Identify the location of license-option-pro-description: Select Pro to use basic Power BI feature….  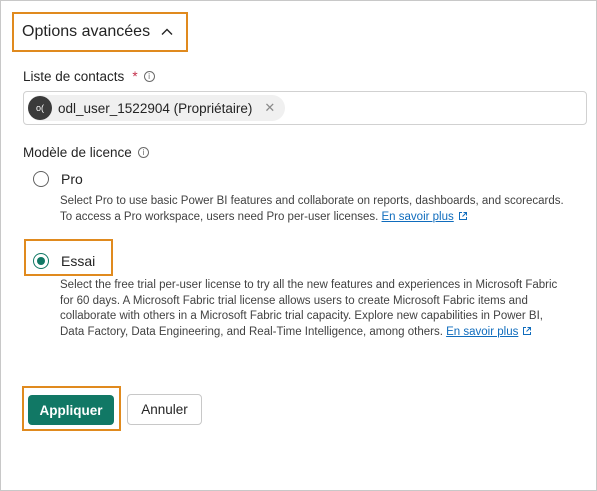
(315, 209).